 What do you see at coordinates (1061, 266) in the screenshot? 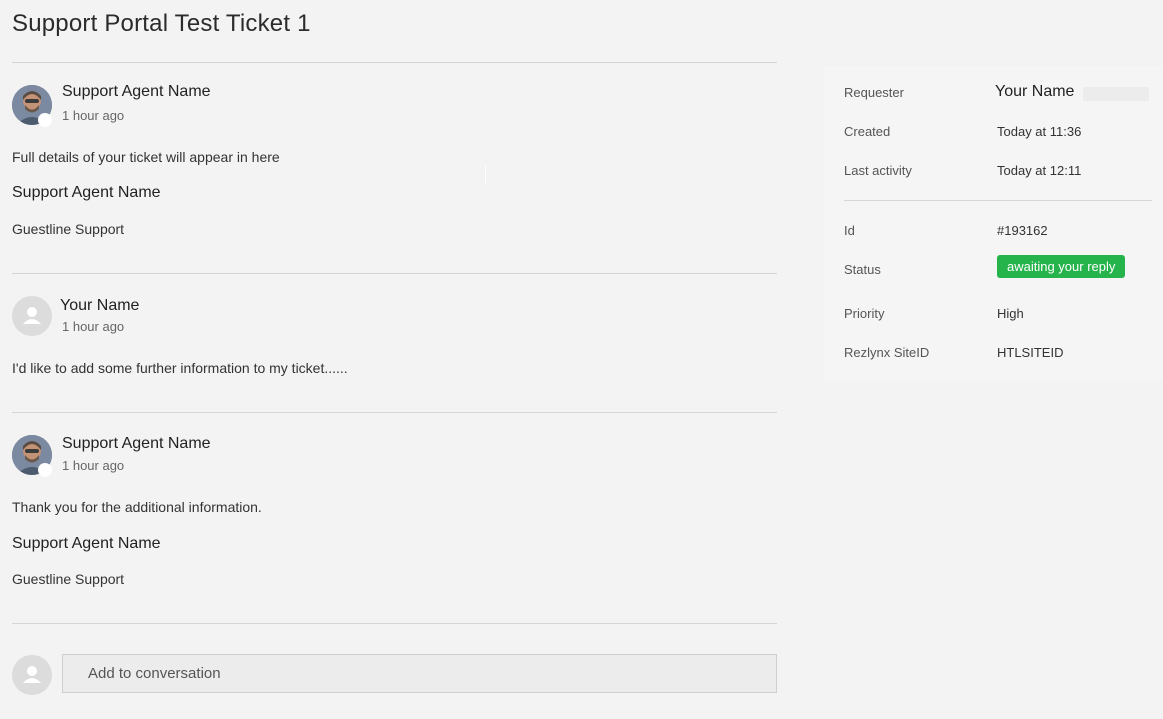
I see `status-badge: awaiting your reply` at bounding box center [1061, 266].